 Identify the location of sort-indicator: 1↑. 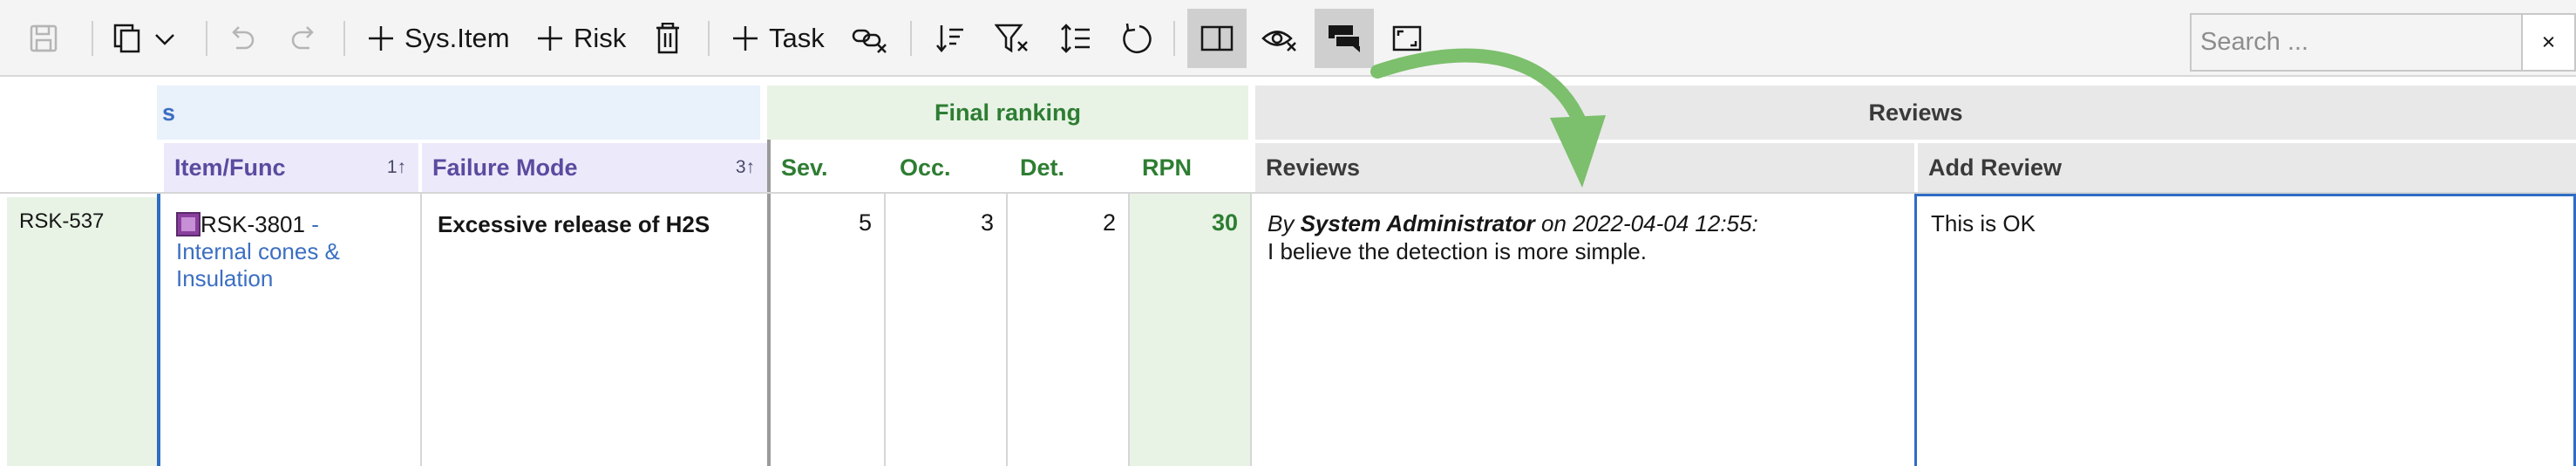
(396, 167).